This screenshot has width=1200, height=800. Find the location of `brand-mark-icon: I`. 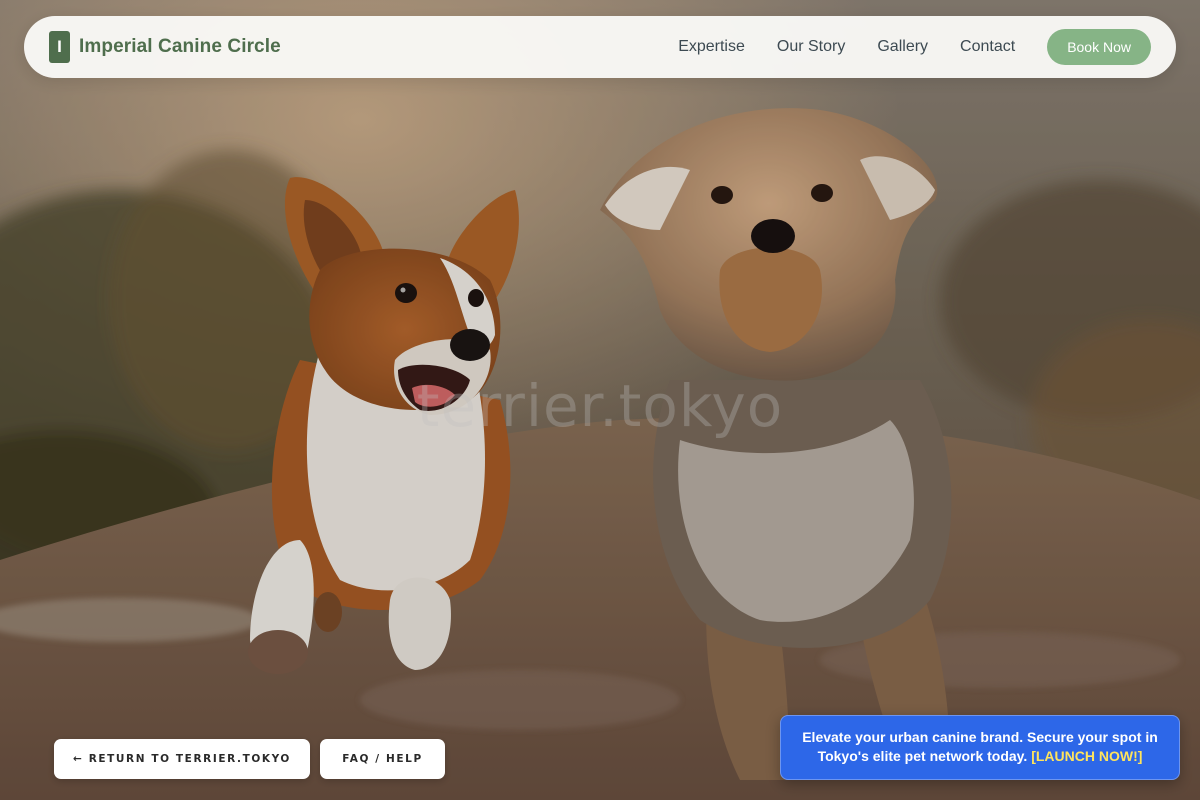

brand-mark-icon: I is located at coordinates (59, 47).